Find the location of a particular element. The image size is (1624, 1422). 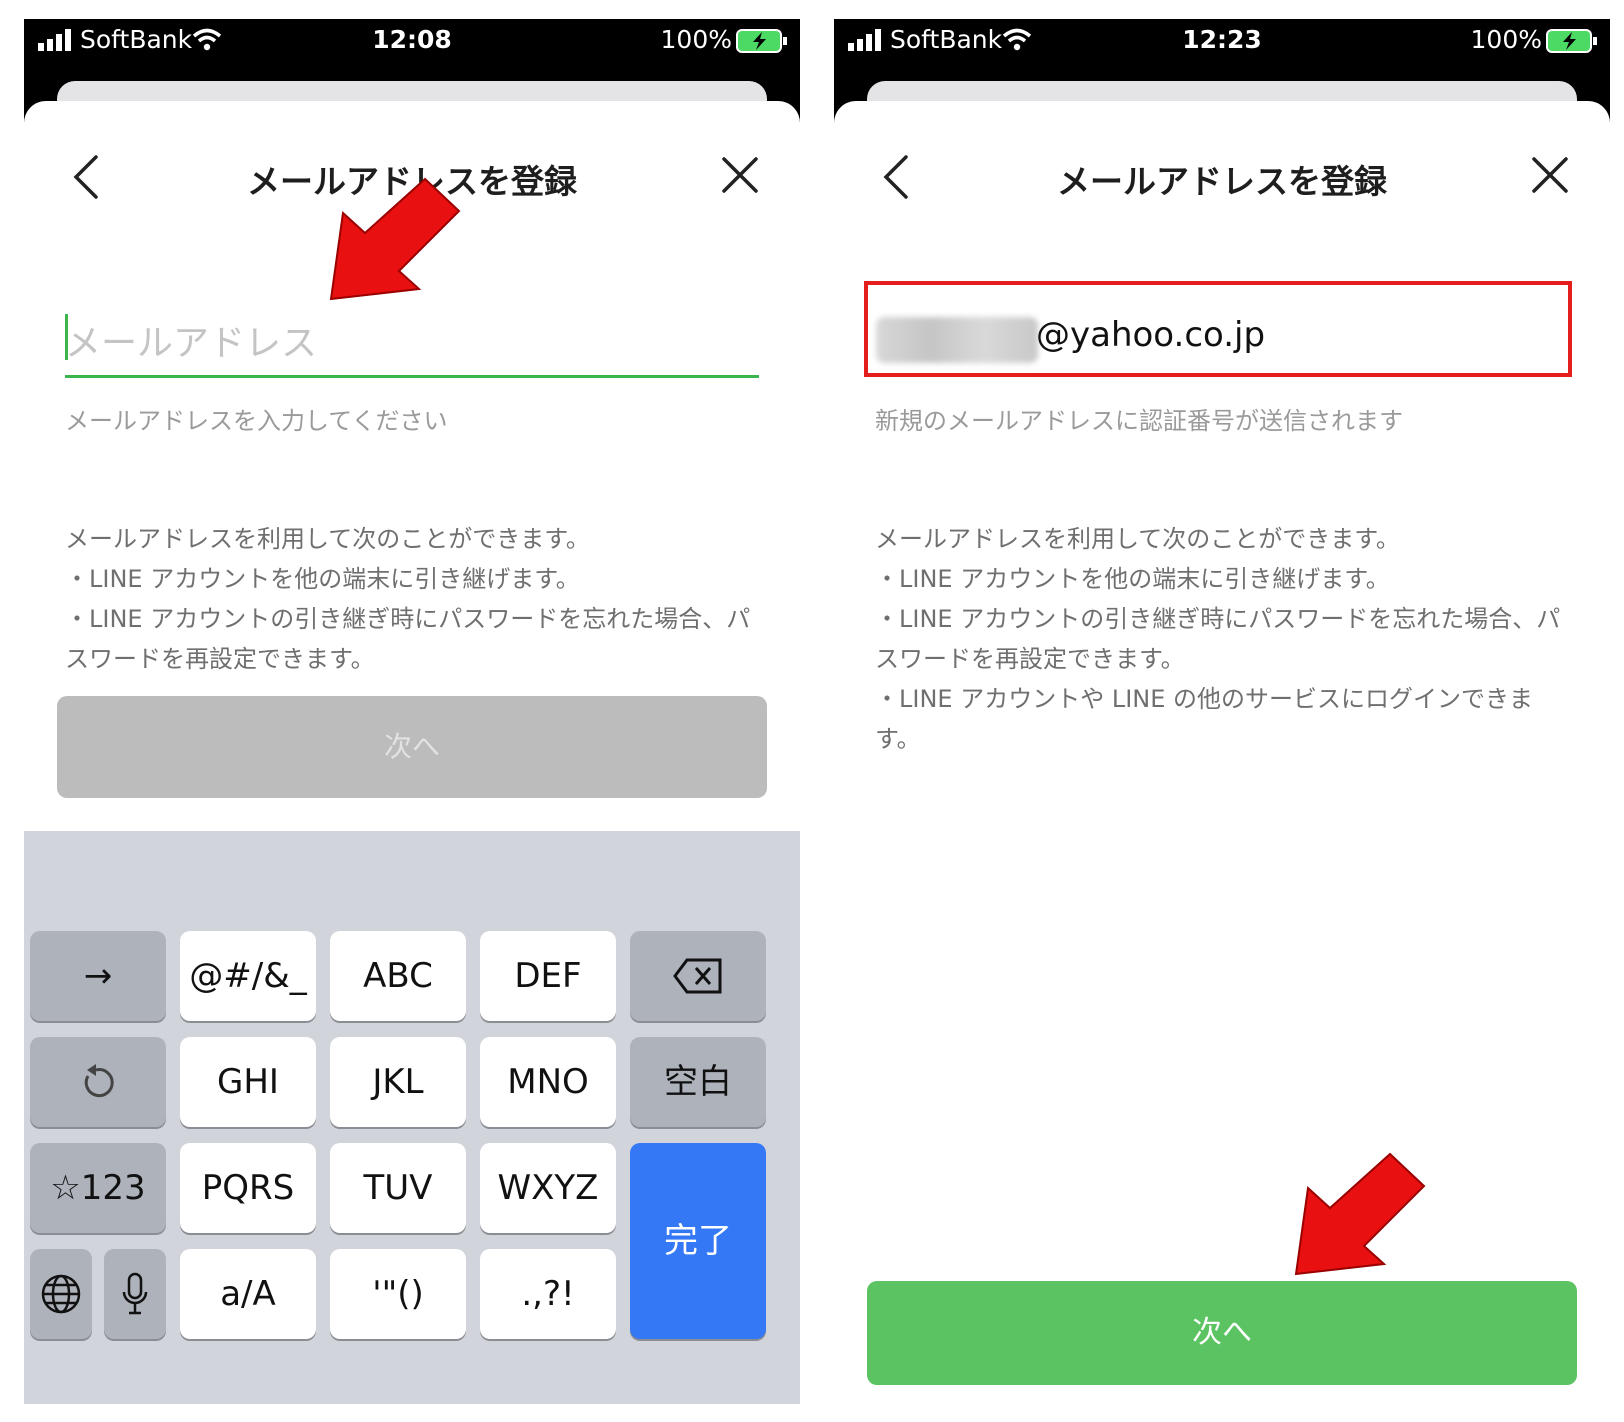

description-line: ・LINE アカウントや LINE の他のサービスにログインできます。 is located at coordinates (1204, 719).